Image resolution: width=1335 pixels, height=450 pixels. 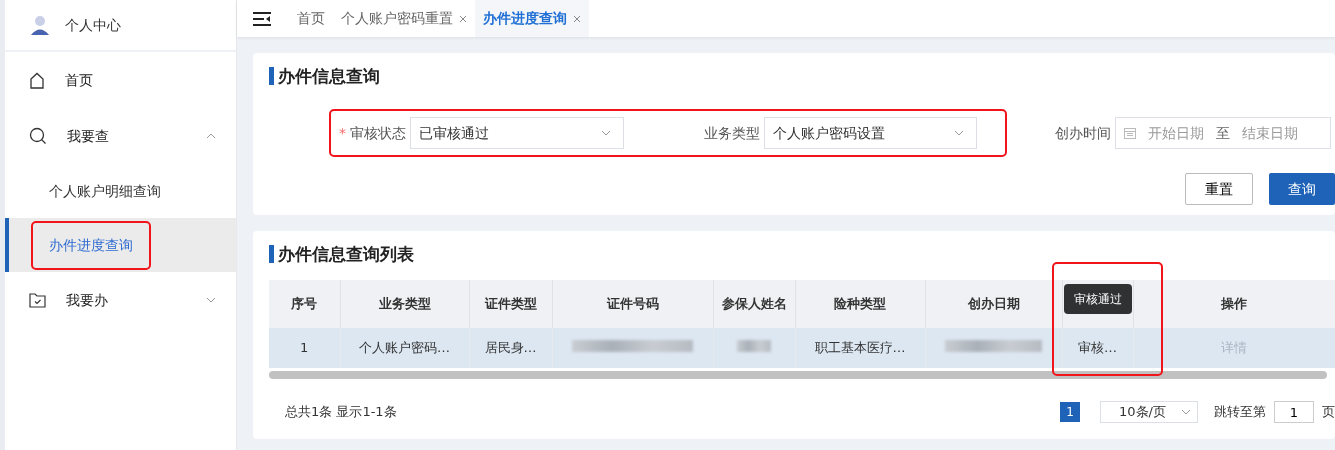 What do you see at coordinates (311, 18) in the screenshot?
I see `tab: 首页` at bounding box center [311, 18].